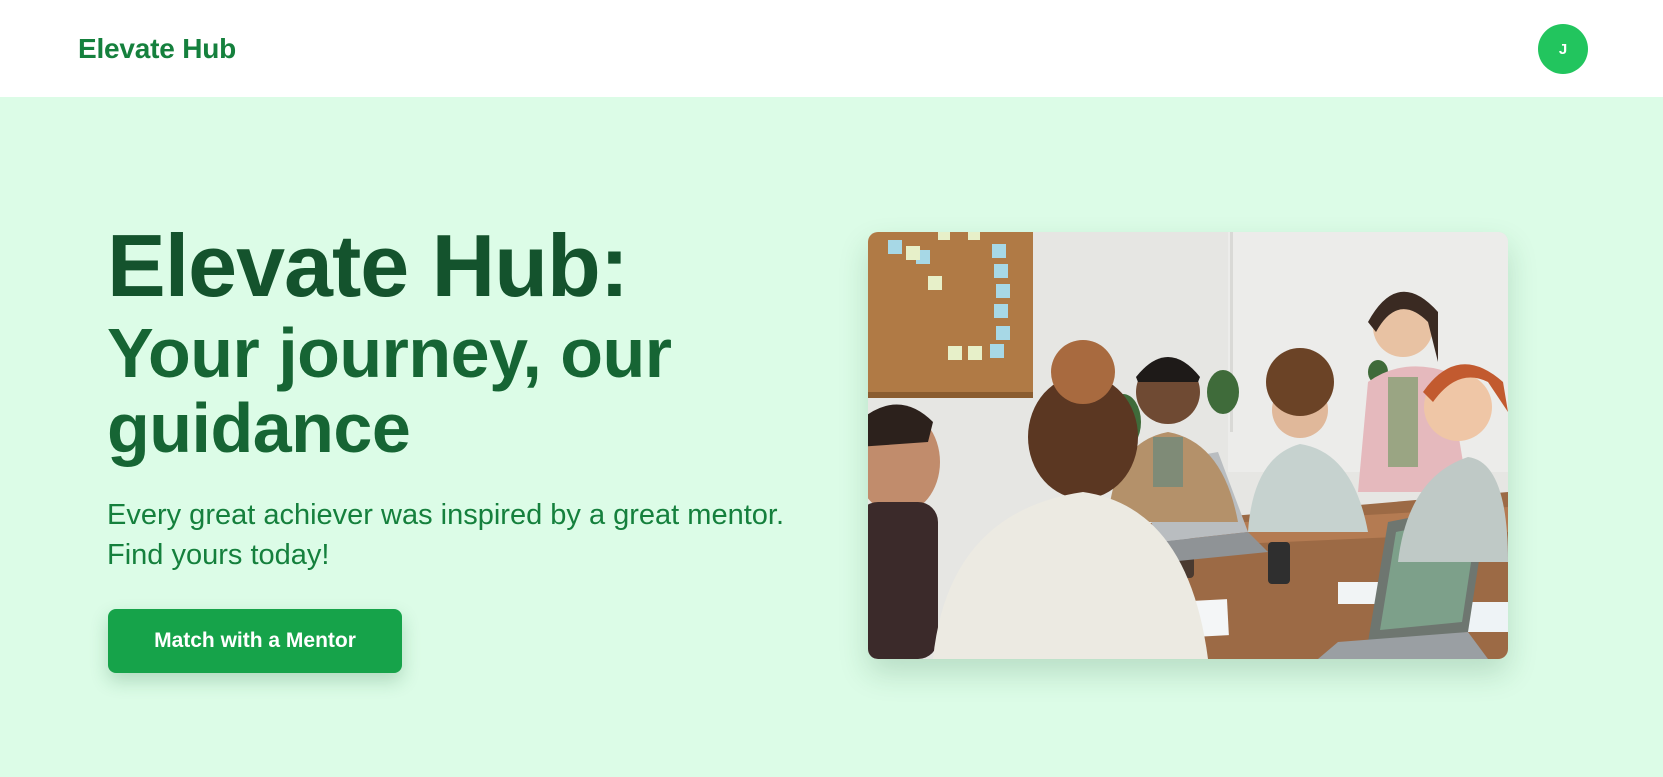 This screenshot has height=777, width=1663. Describe the element at coordinates (255, 641) in the screenshot. I see `match-with-mentor-button: Match with a Mentor` at that location.